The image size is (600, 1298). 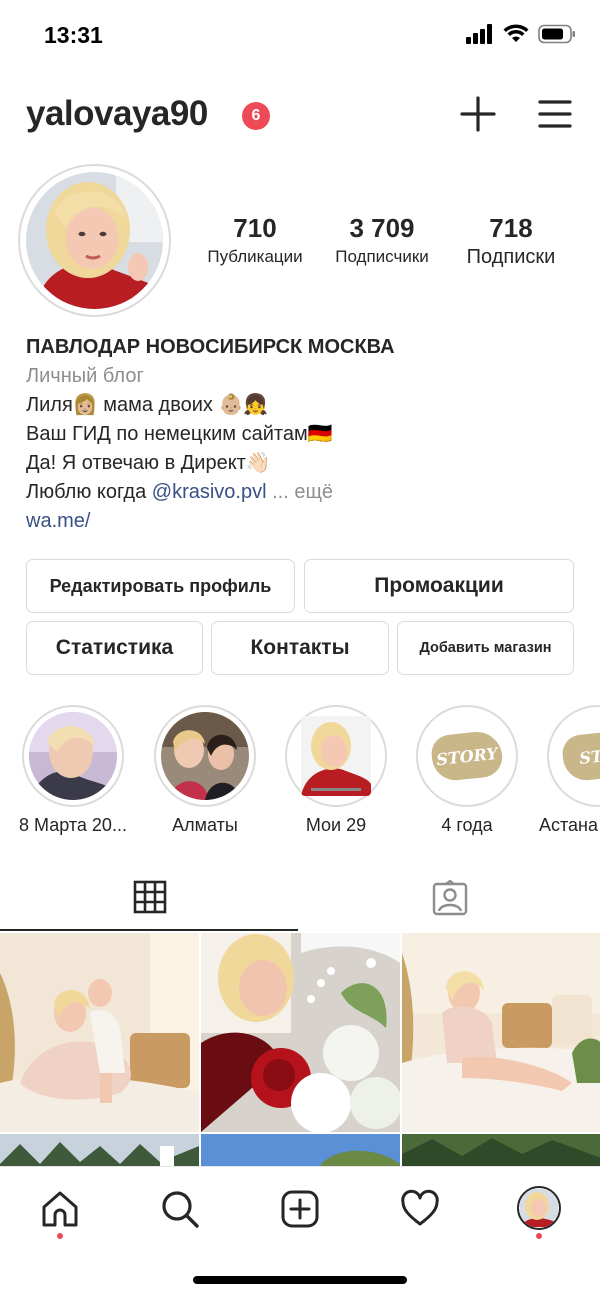 What do you see at coordinates (256, 116) in the screenshot?
I see `notification-badge: 6` at bounding box center [256, 116].